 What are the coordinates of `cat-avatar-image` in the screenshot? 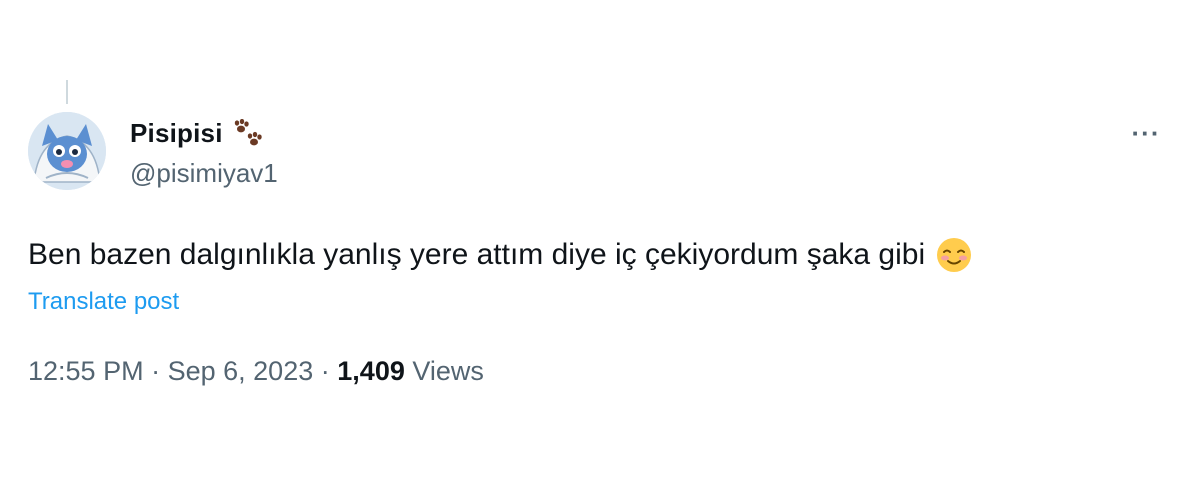 It's located at (67, 151).